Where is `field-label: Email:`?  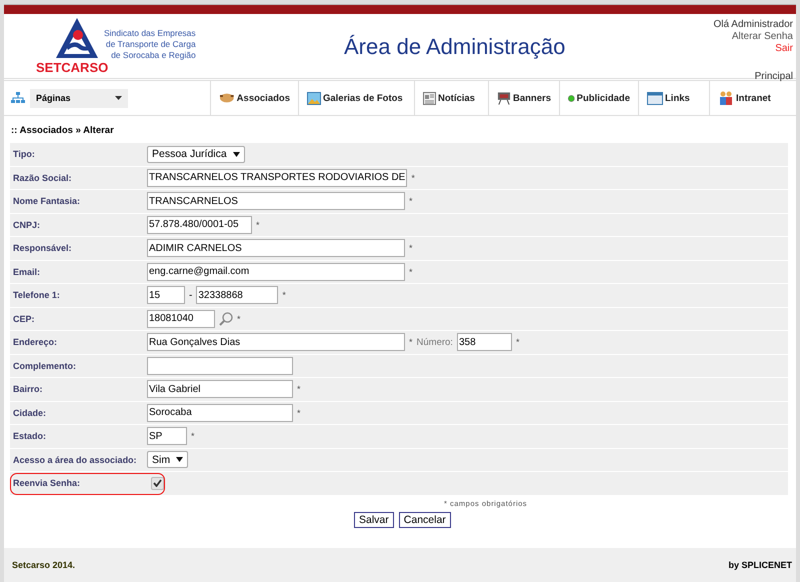 field-label: Email: is located at coordinates (27, 271).